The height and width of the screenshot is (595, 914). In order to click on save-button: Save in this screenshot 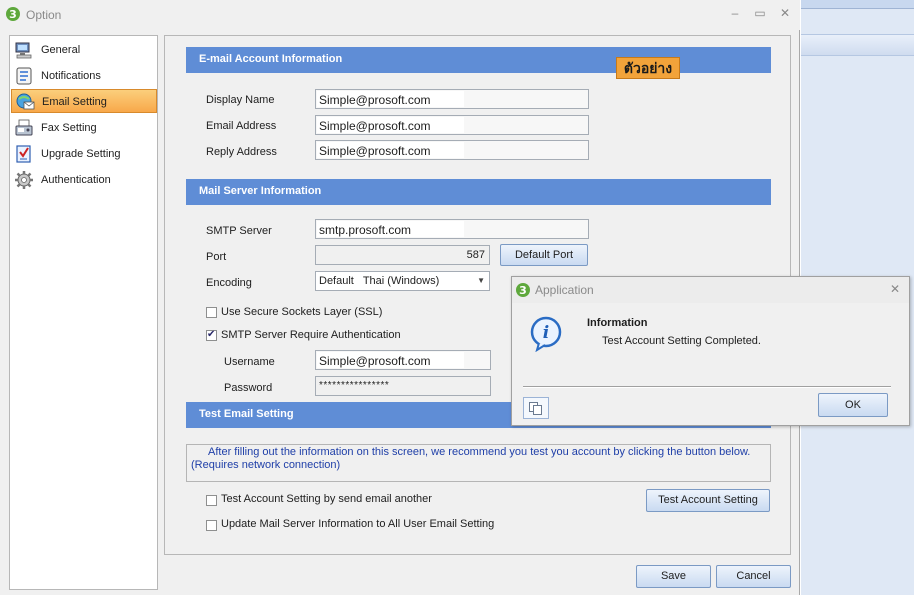, I will do `click(673, 576)`.